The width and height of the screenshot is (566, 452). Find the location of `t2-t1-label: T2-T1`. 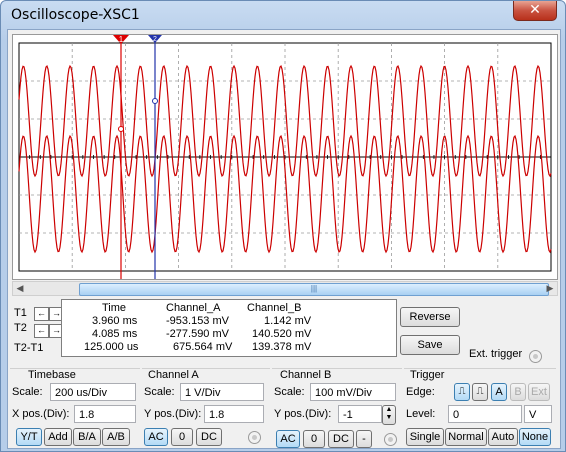

t2-t1-label: T2-T1 is located at coordinates (29, 348).